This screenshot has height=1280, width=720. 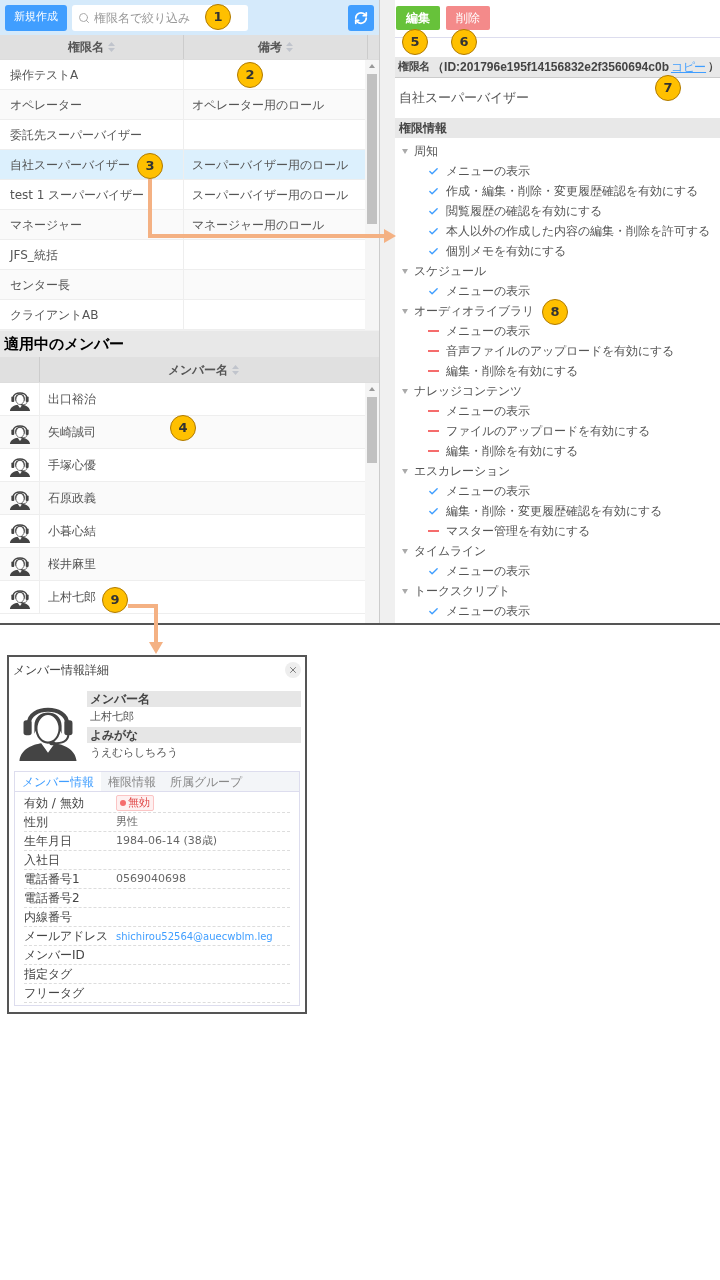 What do you see at coordinates (70, 165) in the screenshot?
I see `role-name: 自社スーパーバイザー` at bounding box center [70, 165].